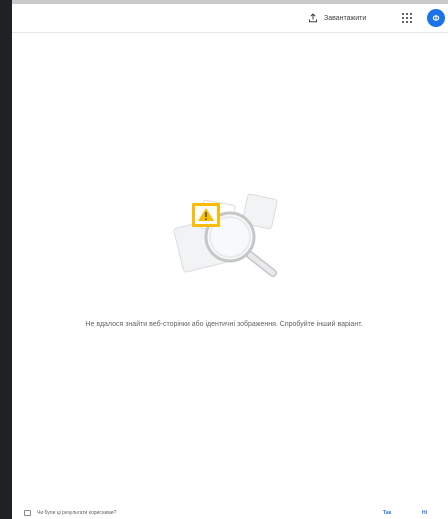 Image resolution: width=448 pixels, height=519 pixels. Describe the element at coordinates (407, 18) in the screenshot. I see `apps-grid-icon` at that location.